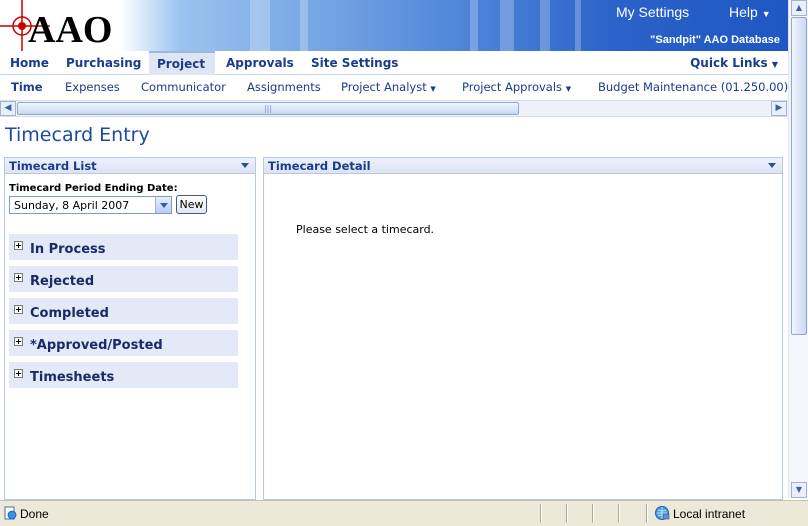 This screenshot has width=808, height=526. I want to click on tab-site-settings: Site Settings, so click(354, 63).